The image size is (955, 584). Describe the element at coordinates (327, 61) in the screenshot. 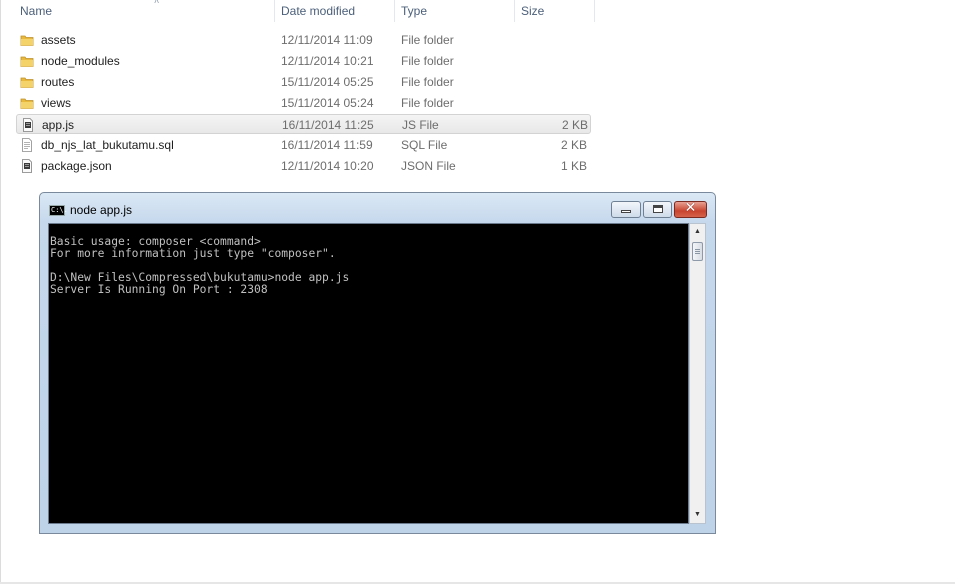

I see `file-date: 12/11/2014 10:21` at that location.